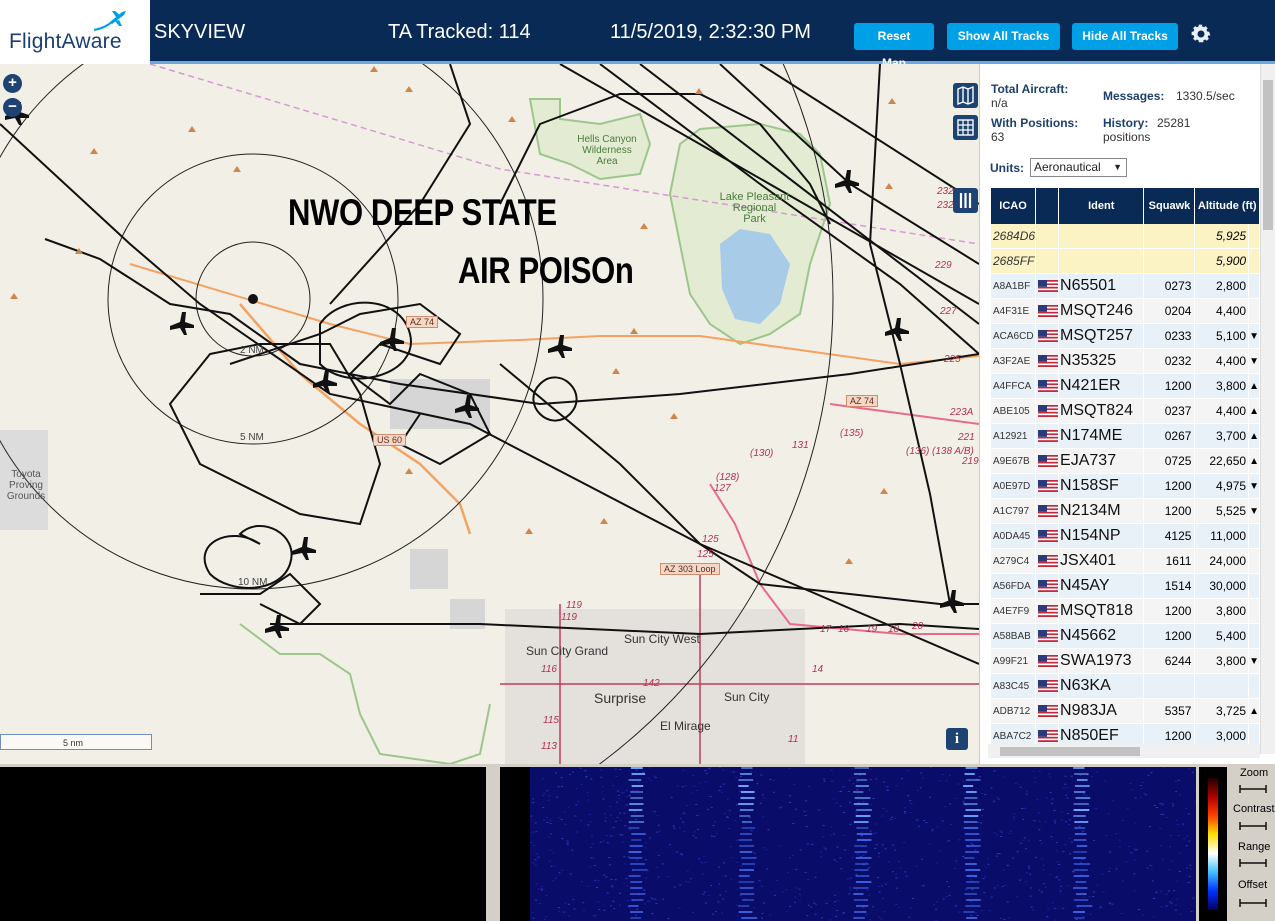 This screenshot has width=1275, height=921. I want to click on sidebar-scrollbar-thumb, so click(1268, 155).